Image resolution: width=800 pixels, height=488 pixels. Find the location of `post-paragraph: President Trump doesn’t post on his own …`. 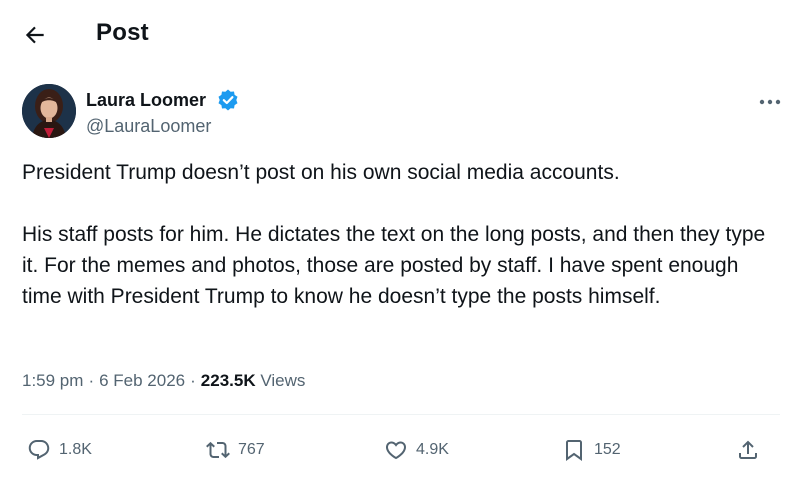

post-paragraph: President Trump doesn’t post on his own … is located at coordinates (321, 172).